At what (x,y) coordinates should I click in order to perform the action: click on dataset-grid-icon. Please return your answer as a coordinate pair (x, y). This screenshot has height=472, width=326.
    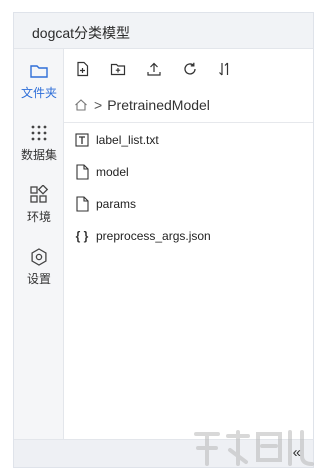
    Looking at the image, I should click on (39, 133).